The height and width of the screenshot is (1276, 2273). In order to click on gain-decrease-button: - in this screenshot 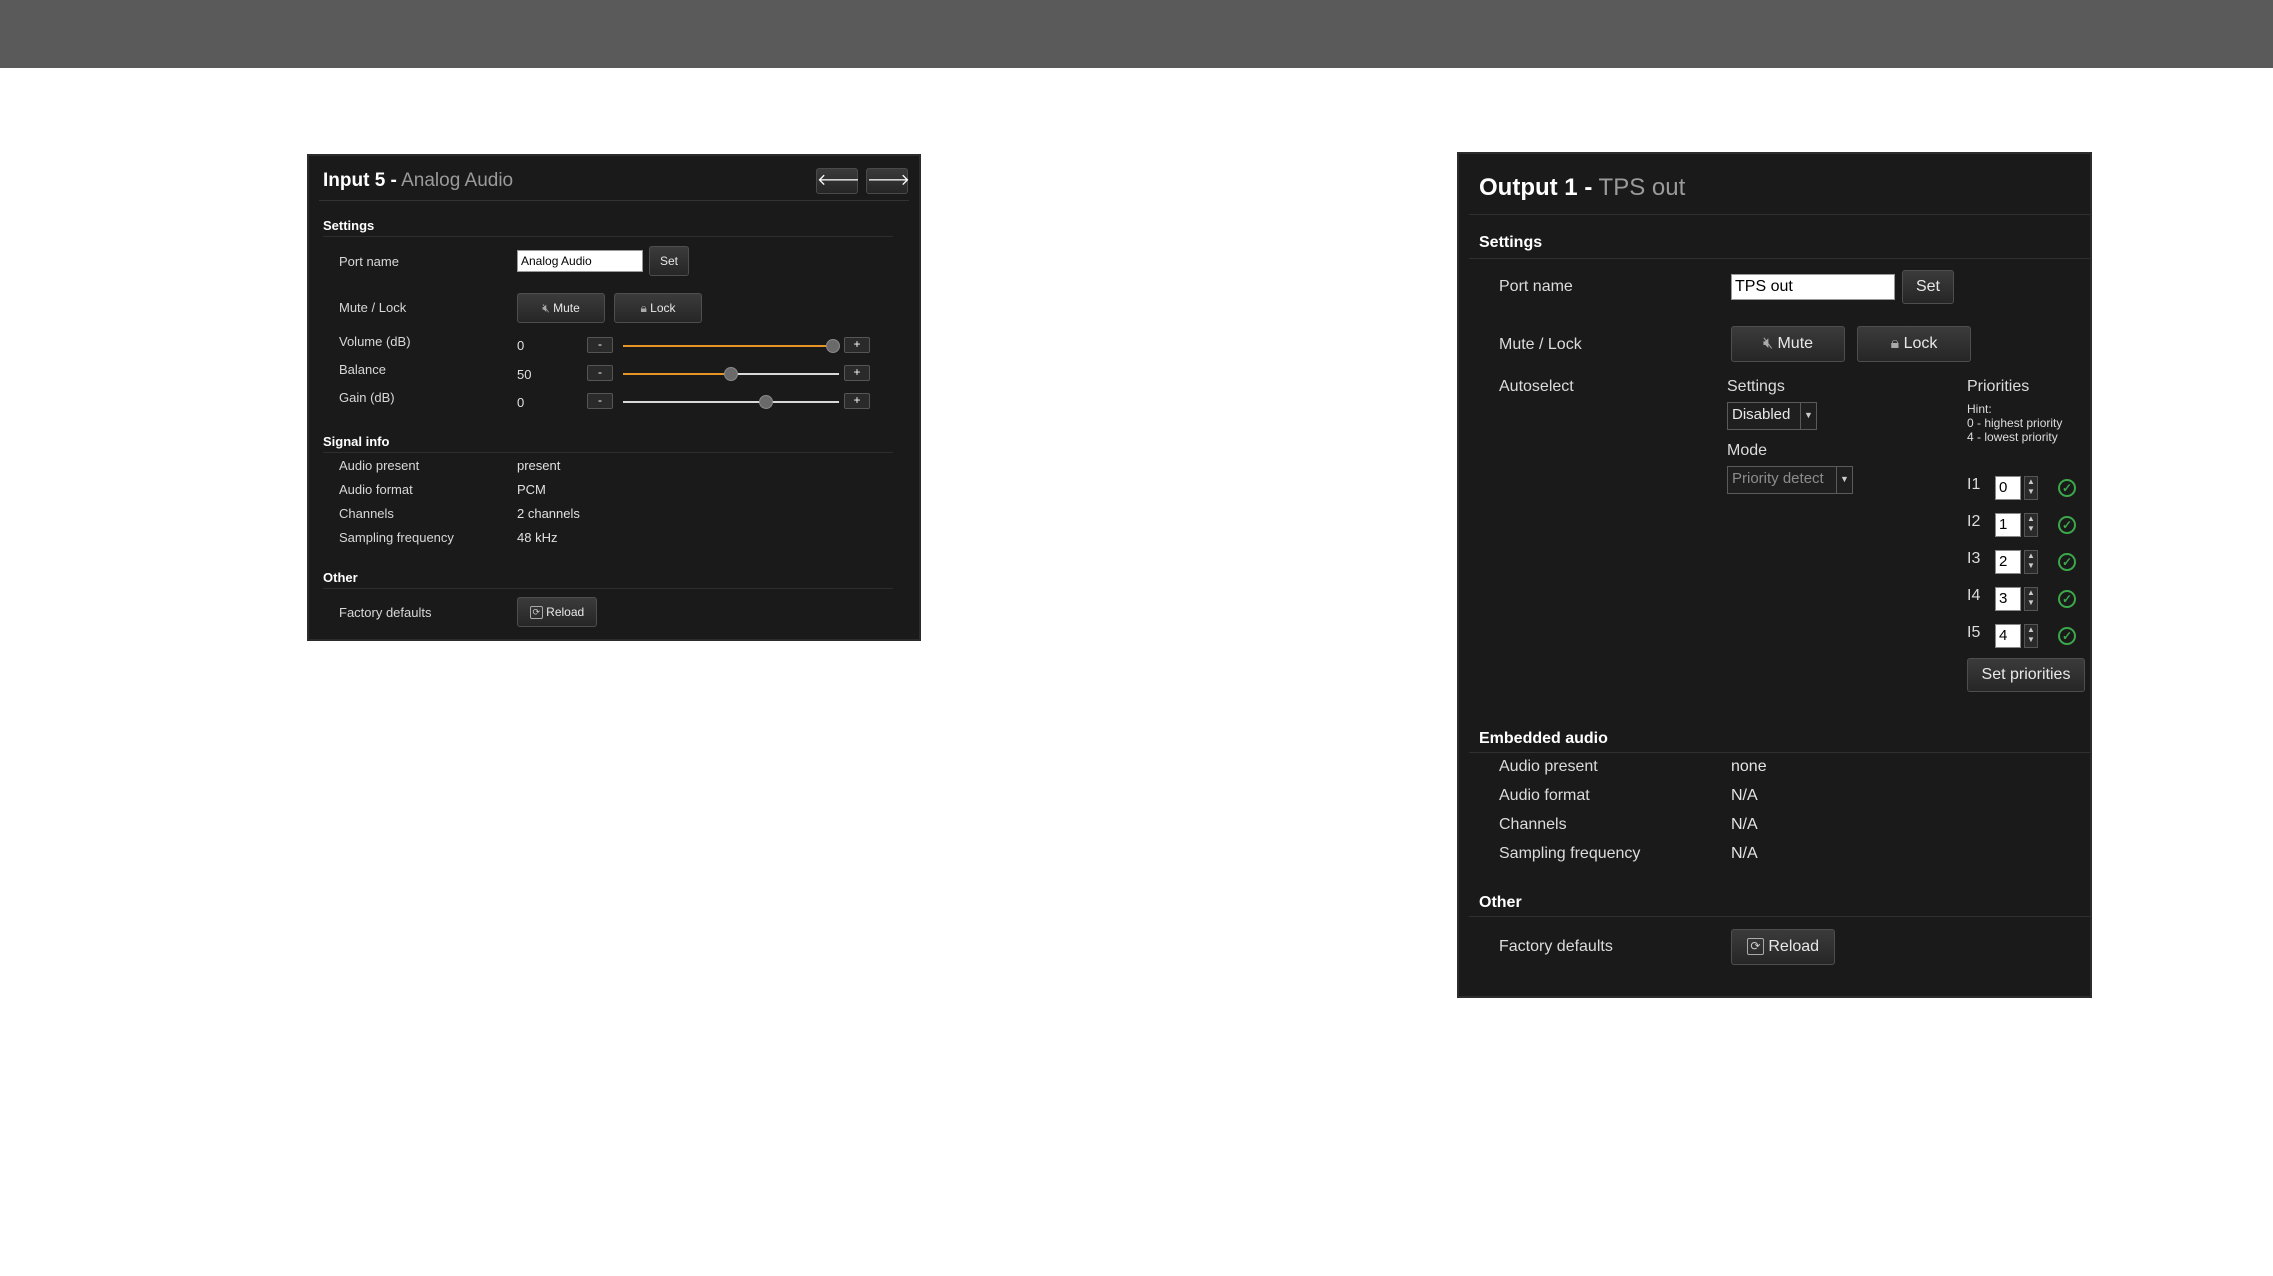, I will do `click(600, 401)`.